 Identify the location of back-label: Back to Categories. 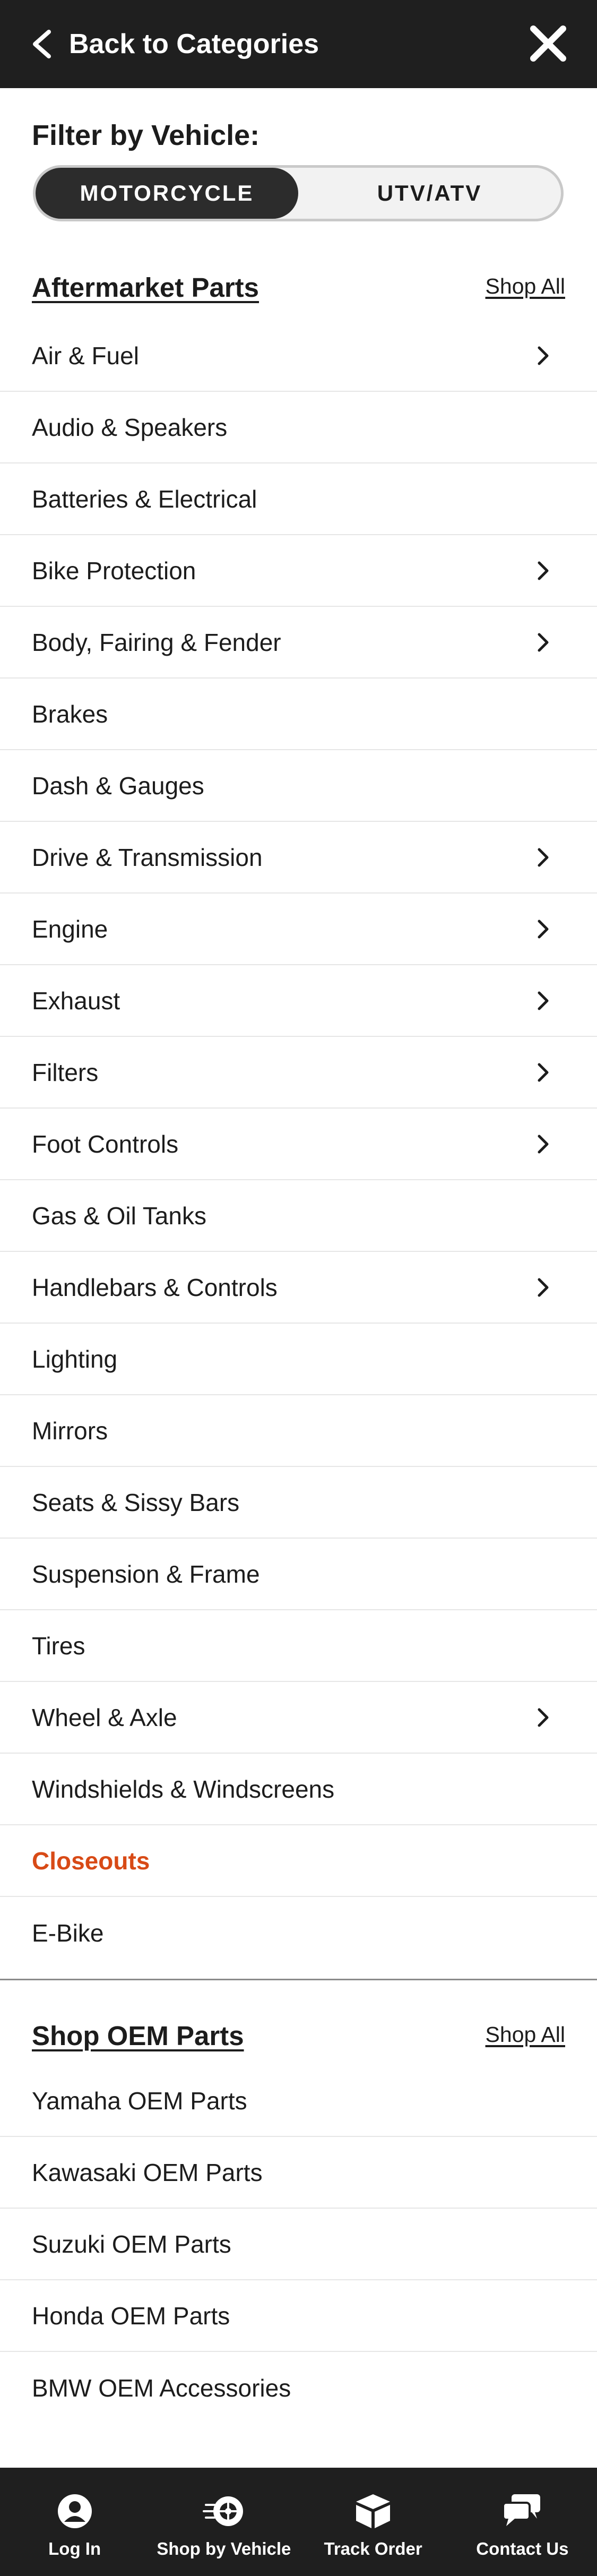
(194, 44).